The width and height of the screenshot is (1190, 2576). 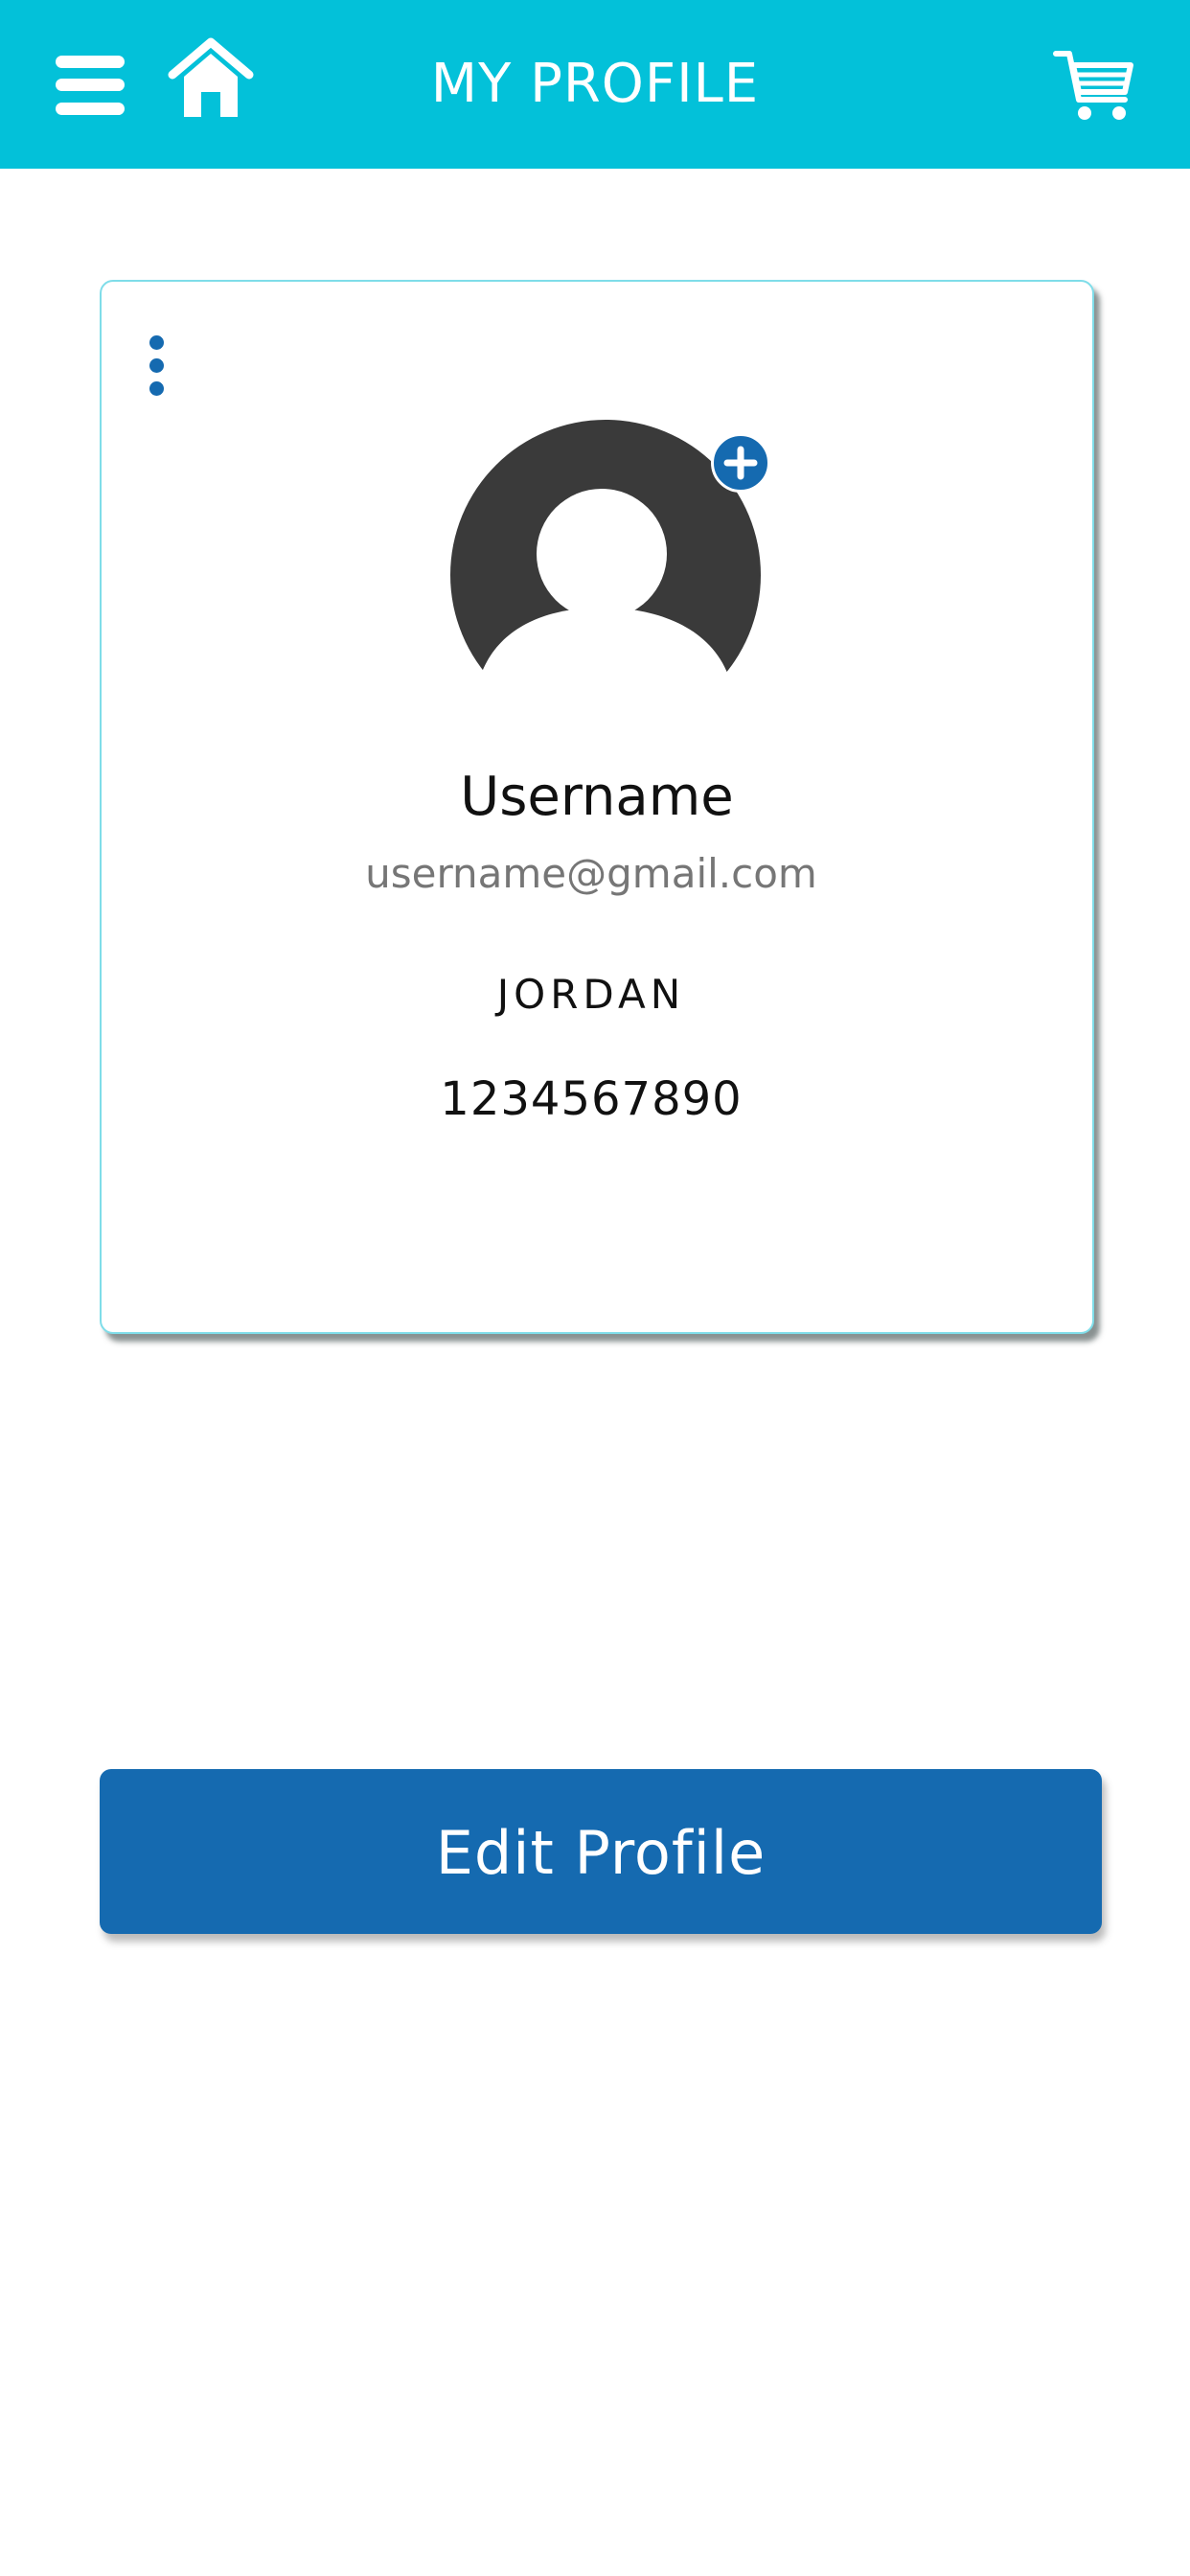 I want to click on add-photo-button, so click(x=741, y=463).